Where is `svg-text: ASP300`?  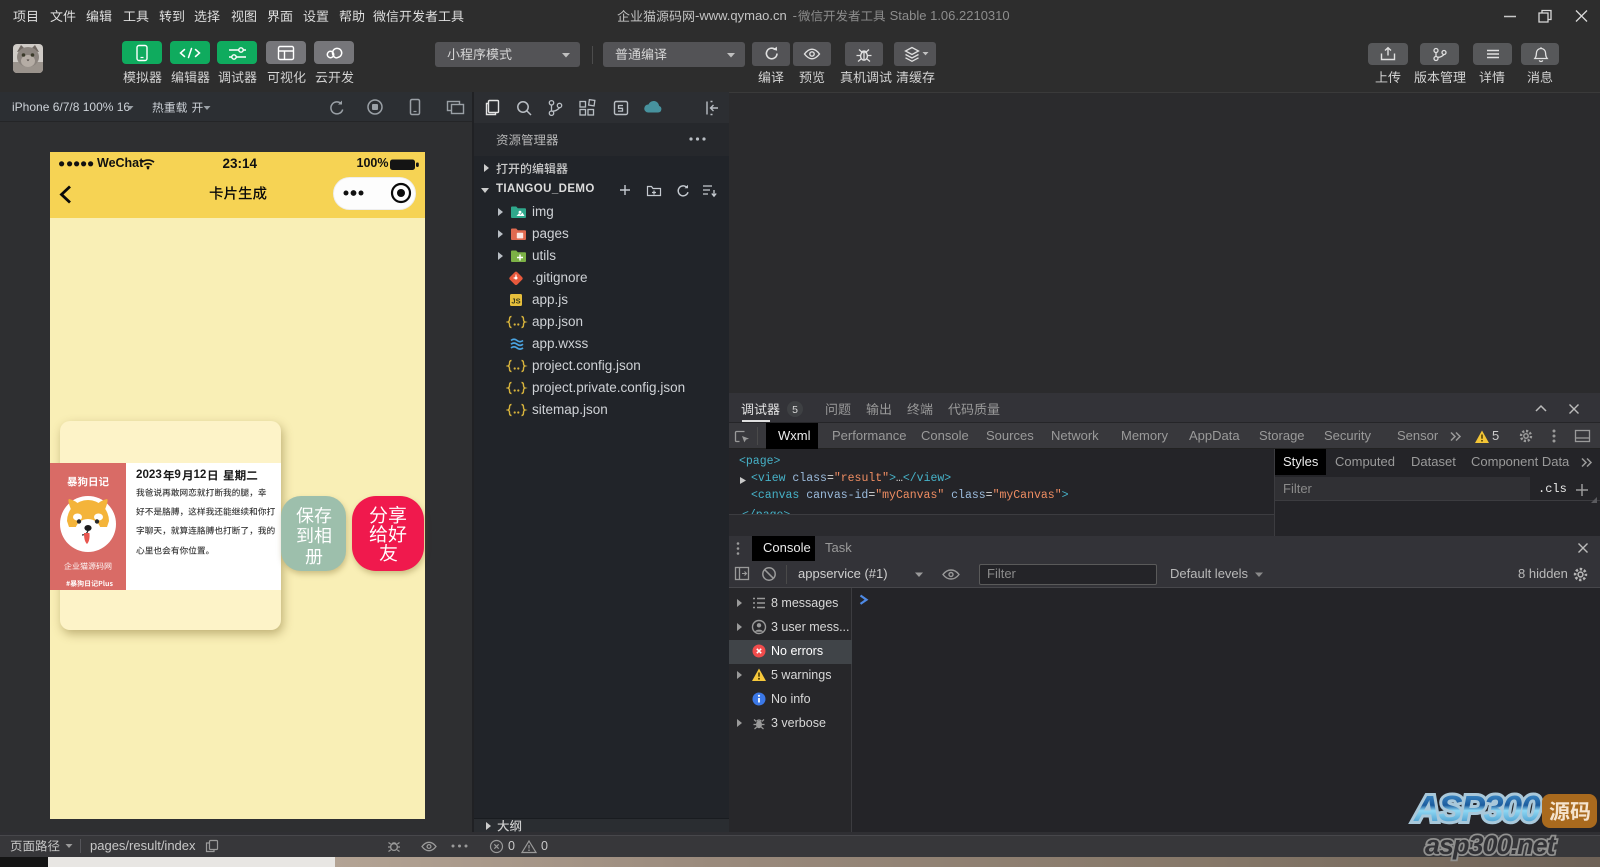
svg-text: ASP300 is located at coordinates (1477, 808).